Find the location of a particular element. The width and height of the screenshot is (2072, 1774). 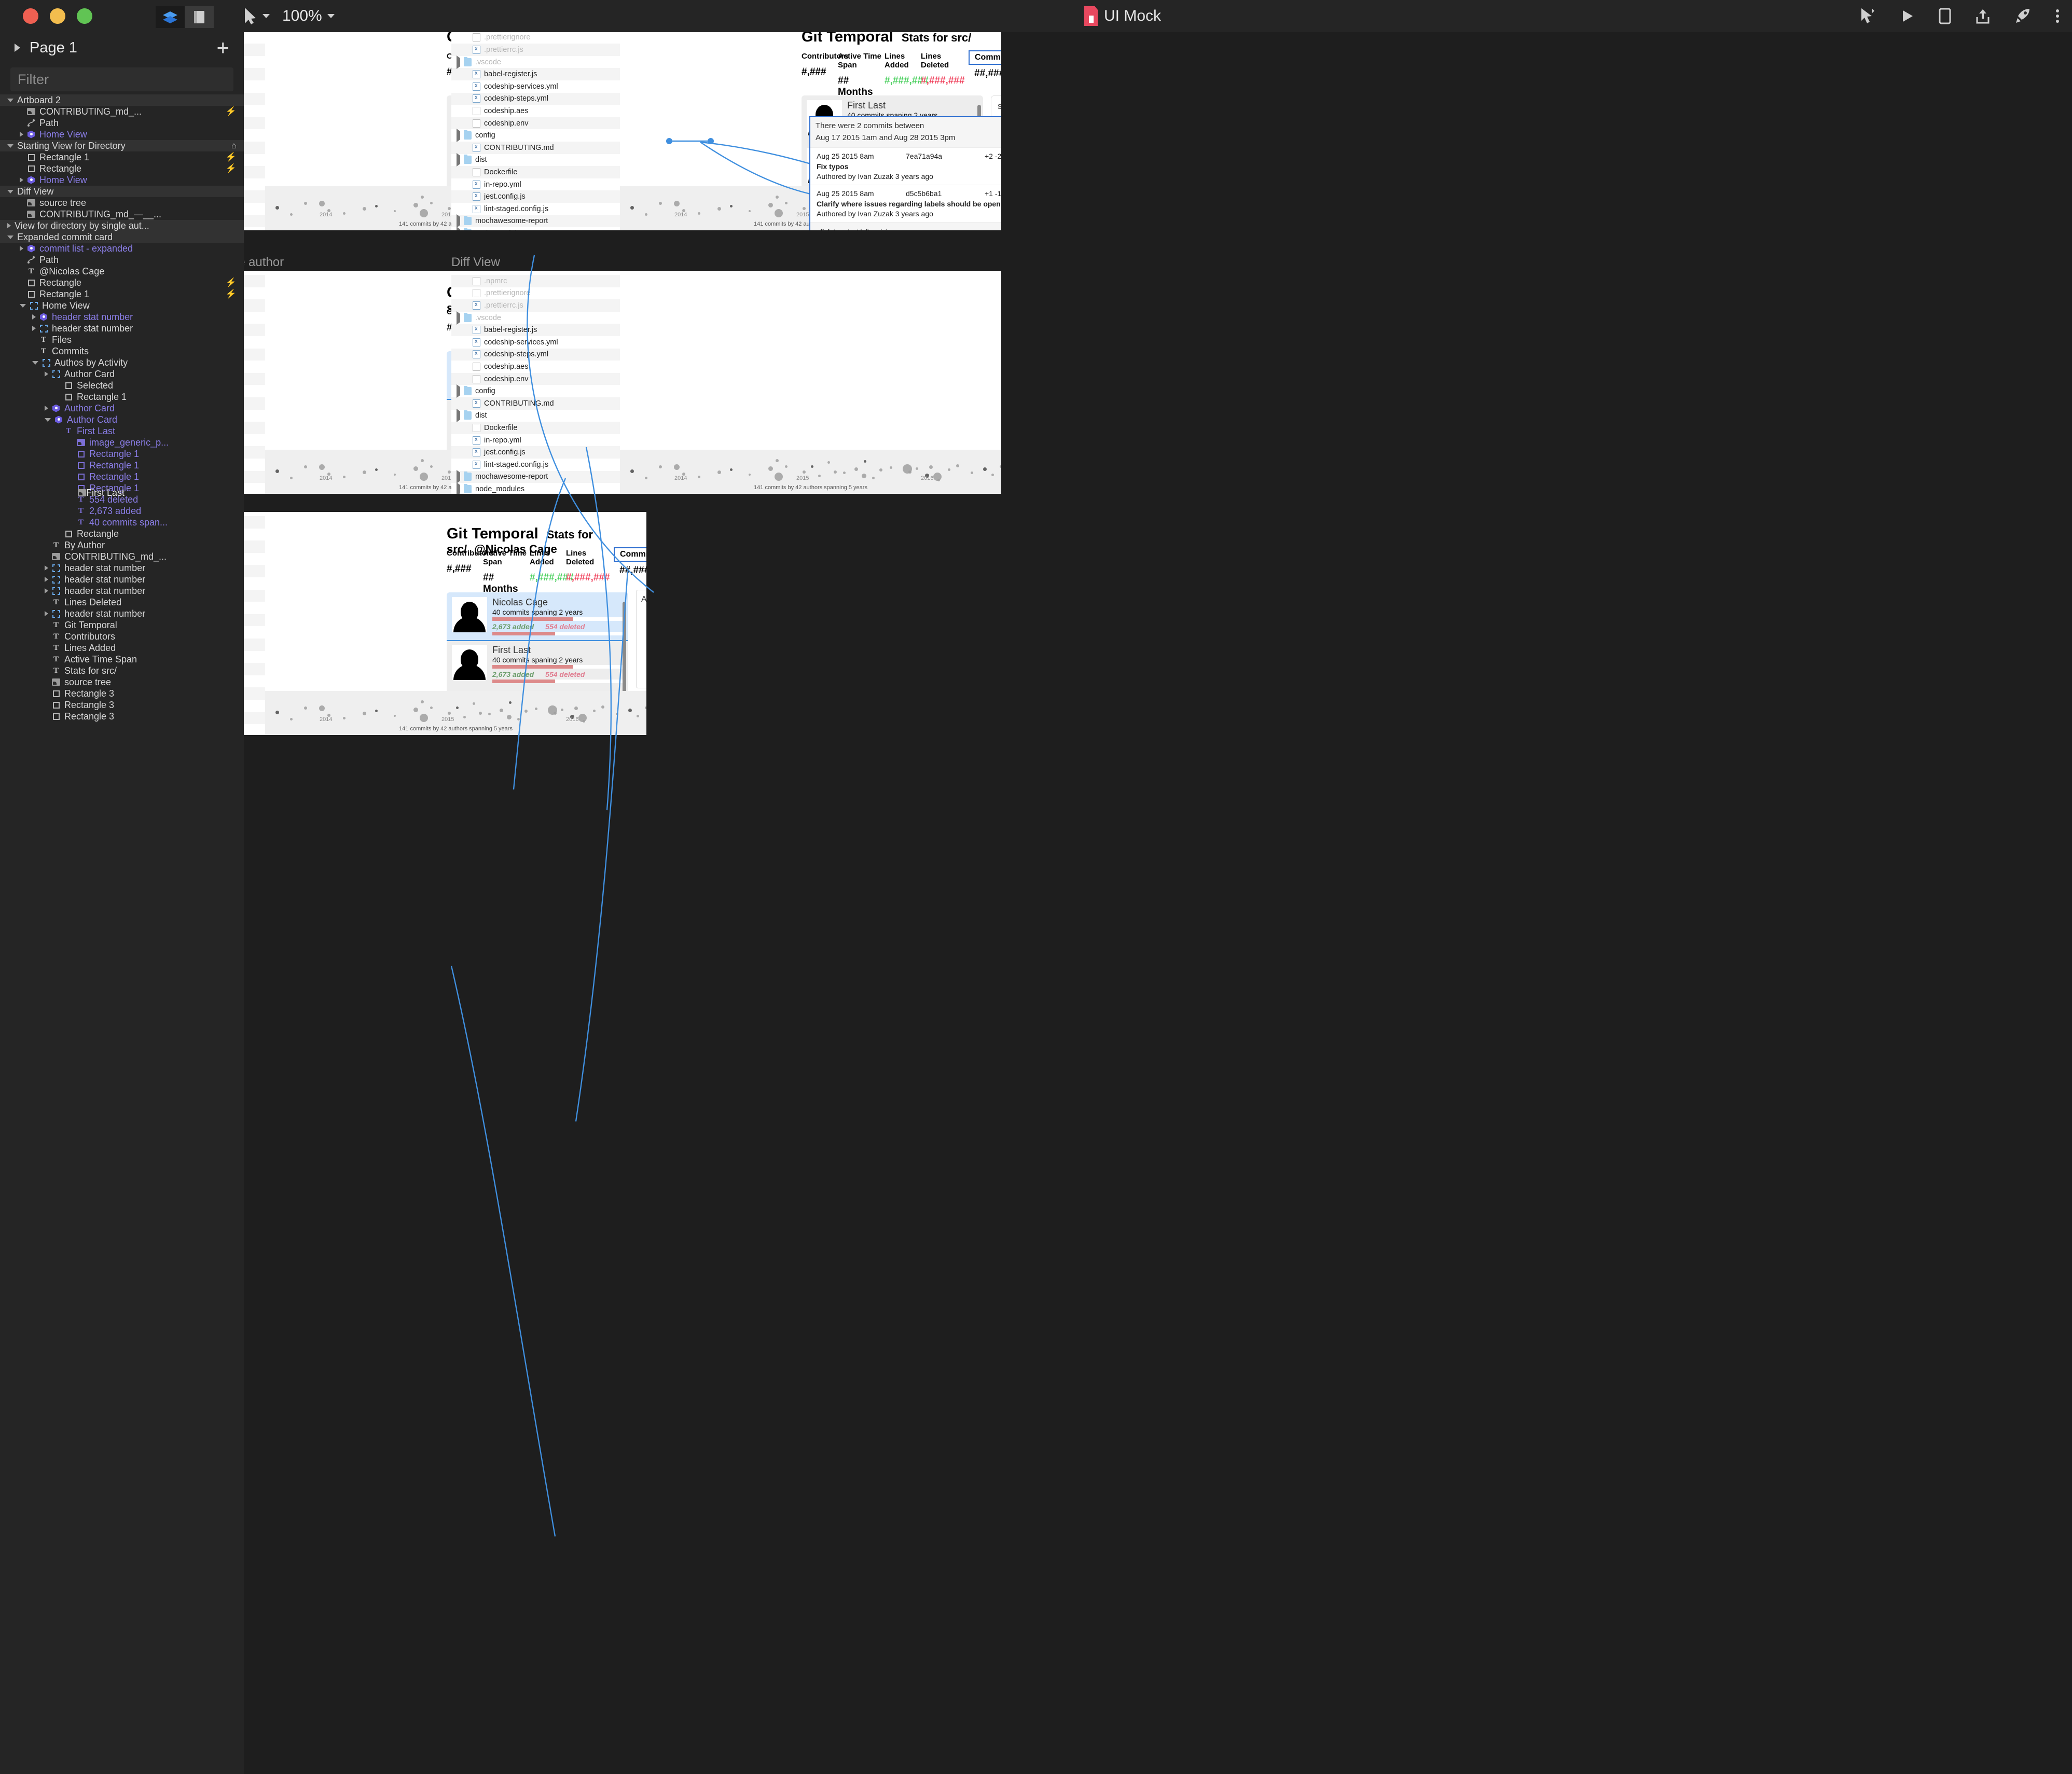

close-button is located at coordinates (30, 16).